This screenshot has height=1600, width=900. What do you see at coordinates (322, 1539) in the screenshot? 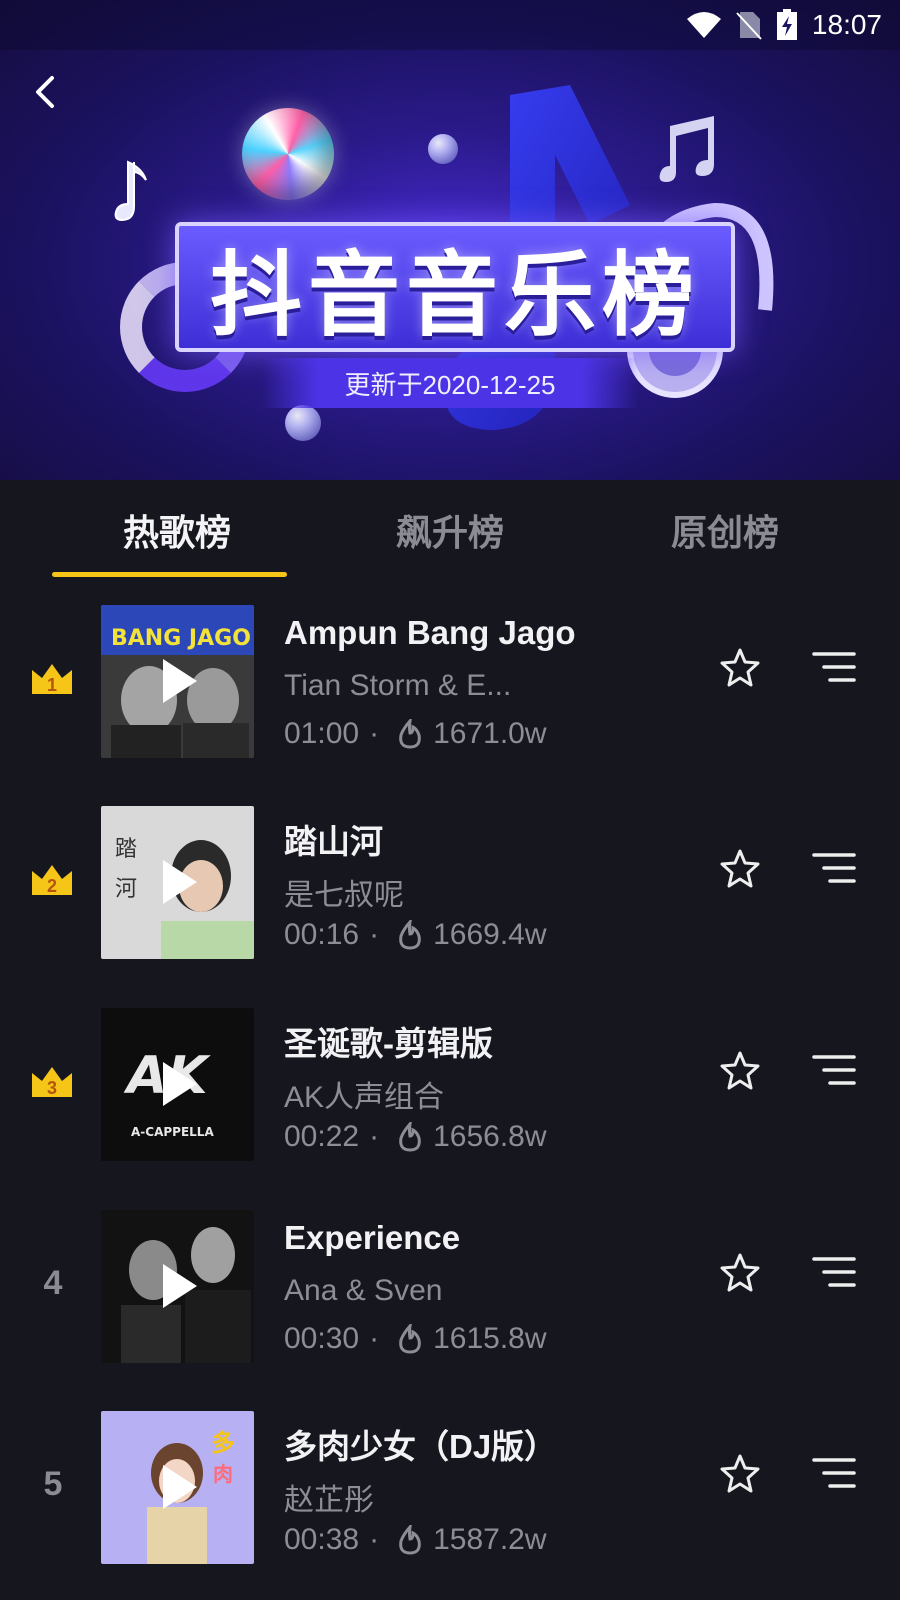
I see `song-duration: 00:38` at bounding box center [322, 1539].